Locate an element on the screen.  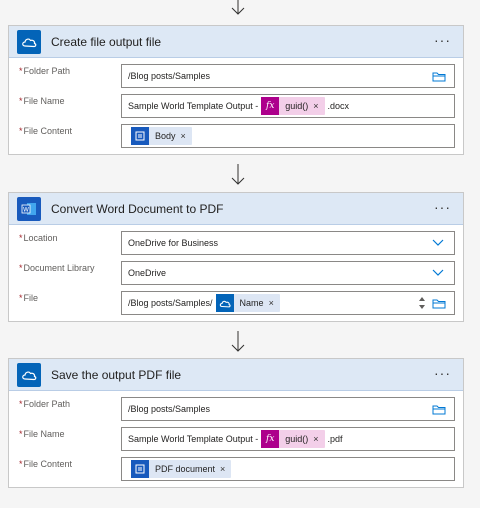
field-row-file: *File /Blog posts/Samples/ Name × is located at coordinates (236, 305).